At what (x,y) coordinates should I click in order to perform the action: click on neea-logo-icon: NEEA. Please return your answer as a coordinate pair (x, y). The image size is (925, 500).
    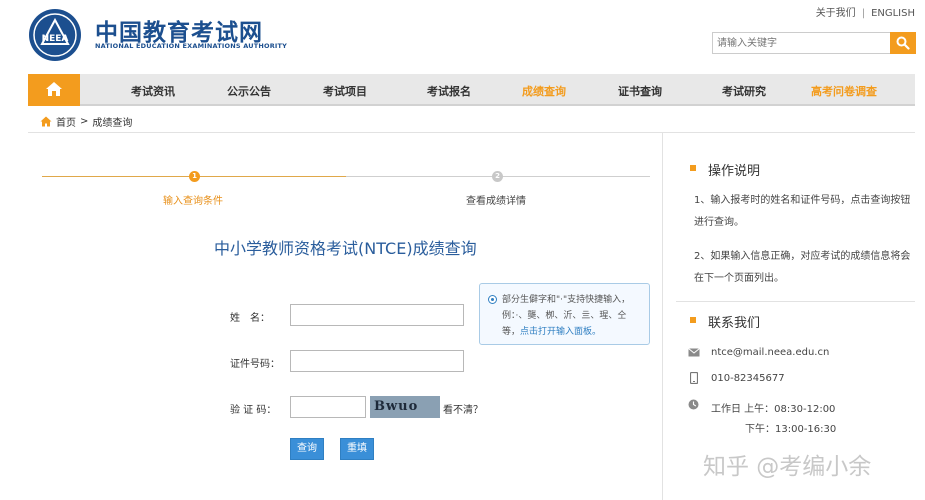
    Looking at the image, I should click on (55, 35).